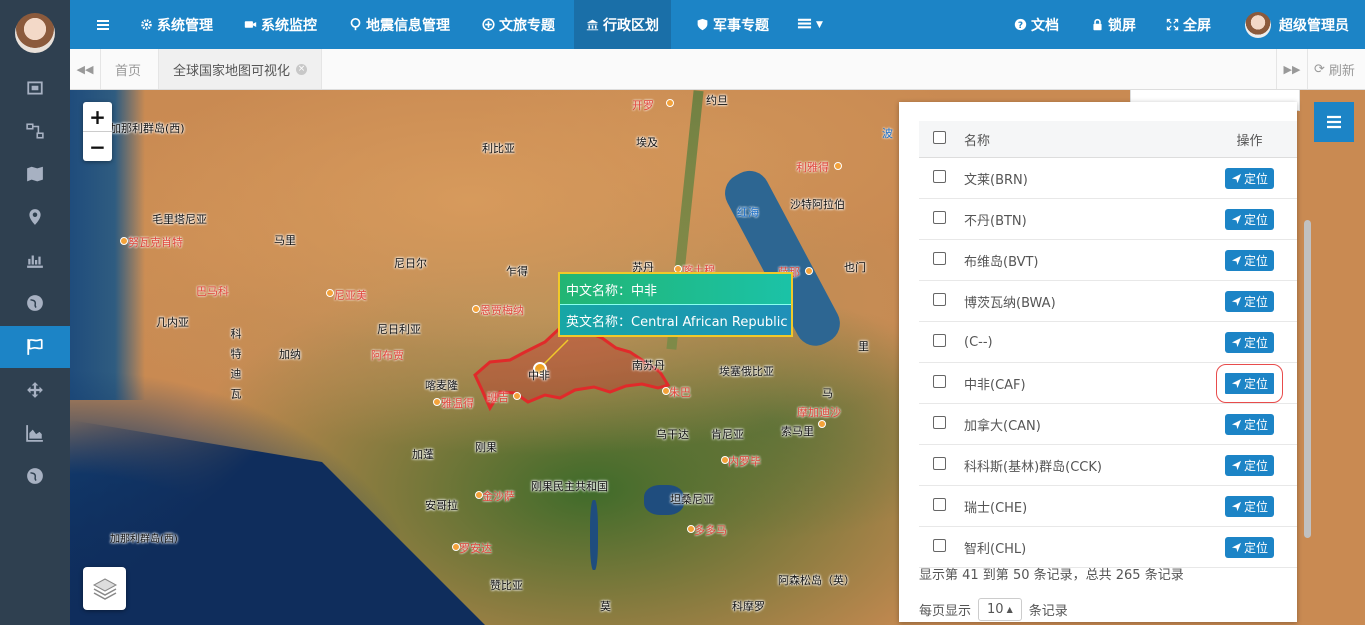 The width and height of the screenshot is (1365, 625). What do you see at coordinates (1082, 139) in the screenshot?
I see `column-header-name: 名称` at bounding box center [1082, 139].